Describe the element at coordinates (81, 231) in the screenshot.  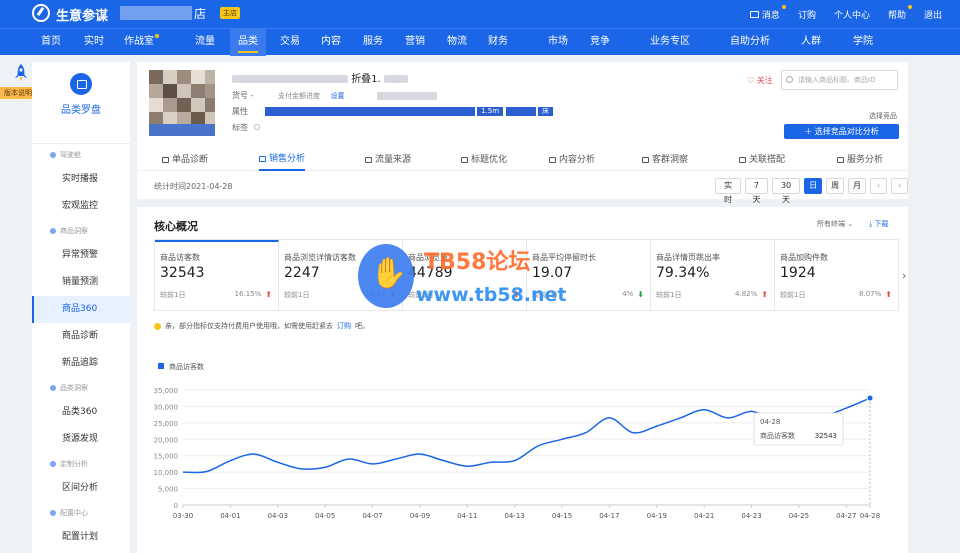
I see `sidebar-group: 商品洞察` at that location.